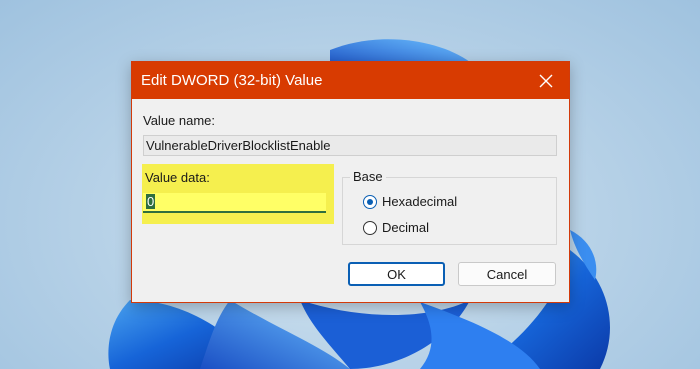 Image resolution: width=700 pixels, height=369 pixels. Describe the element at coordinates (370, 201) in the screenshot. I see `radio-checked-icon` at that location.